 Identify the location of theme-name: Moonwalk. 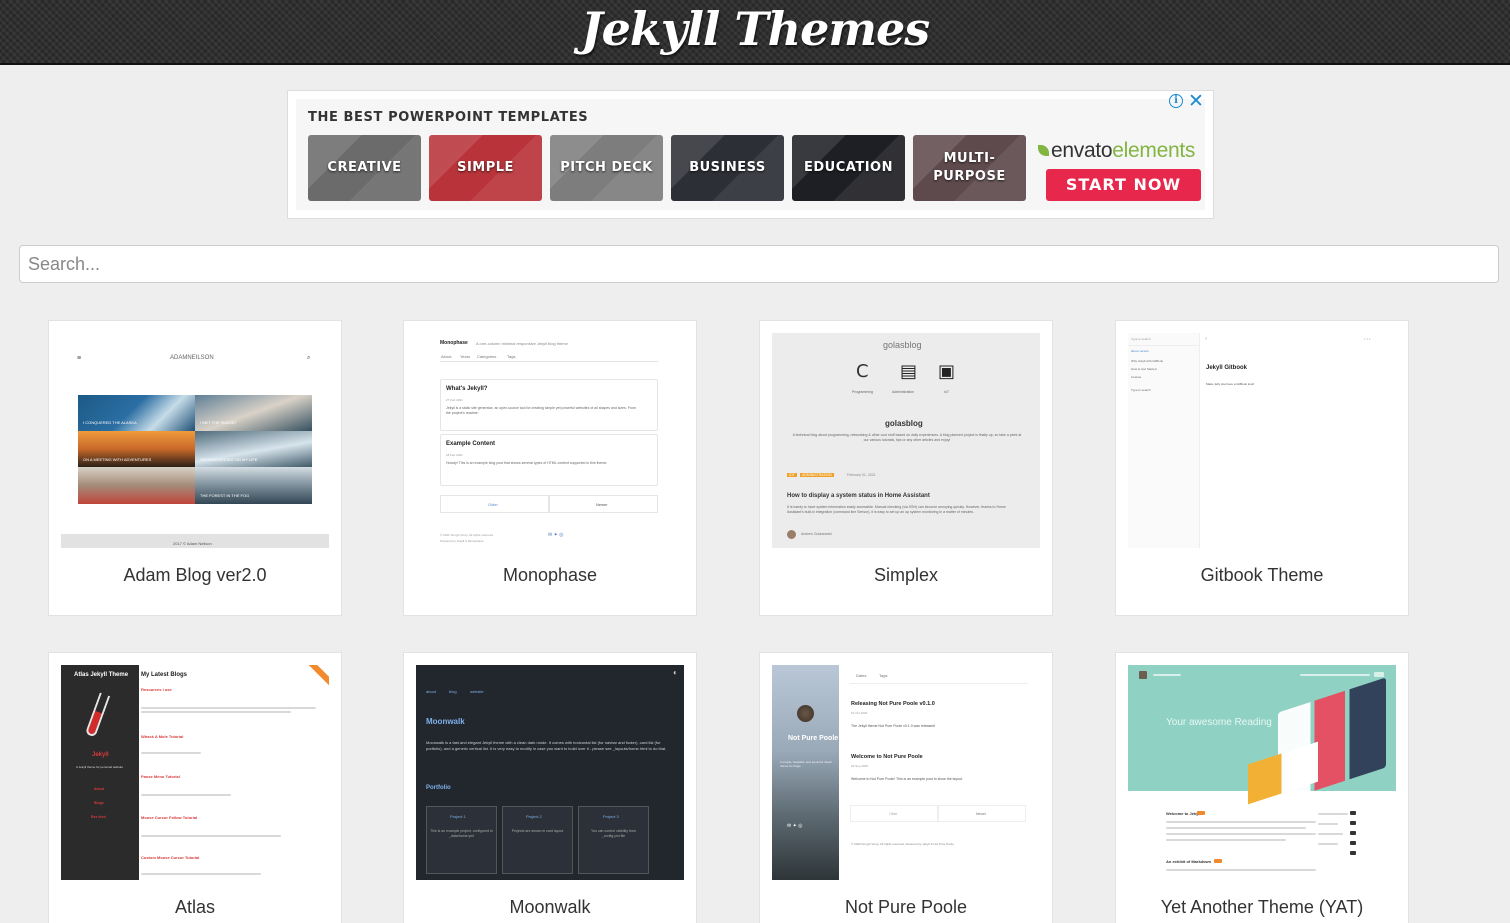
(550, 907).